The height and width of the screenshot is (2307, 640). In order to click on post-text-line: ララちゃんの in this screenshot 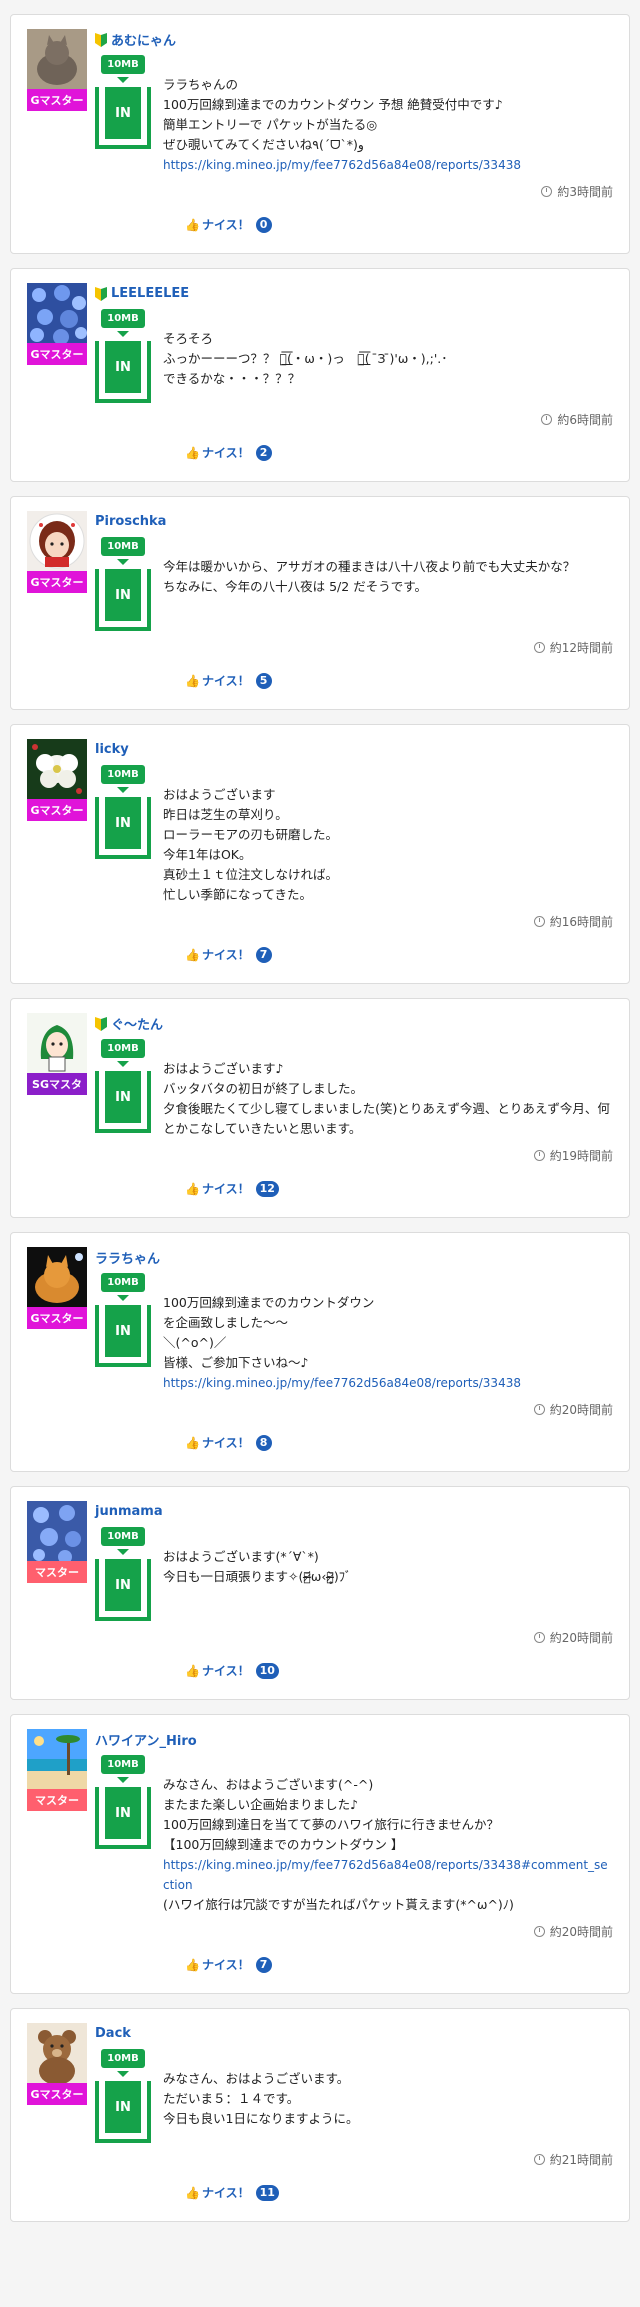, I will do `click(201, 84)`.